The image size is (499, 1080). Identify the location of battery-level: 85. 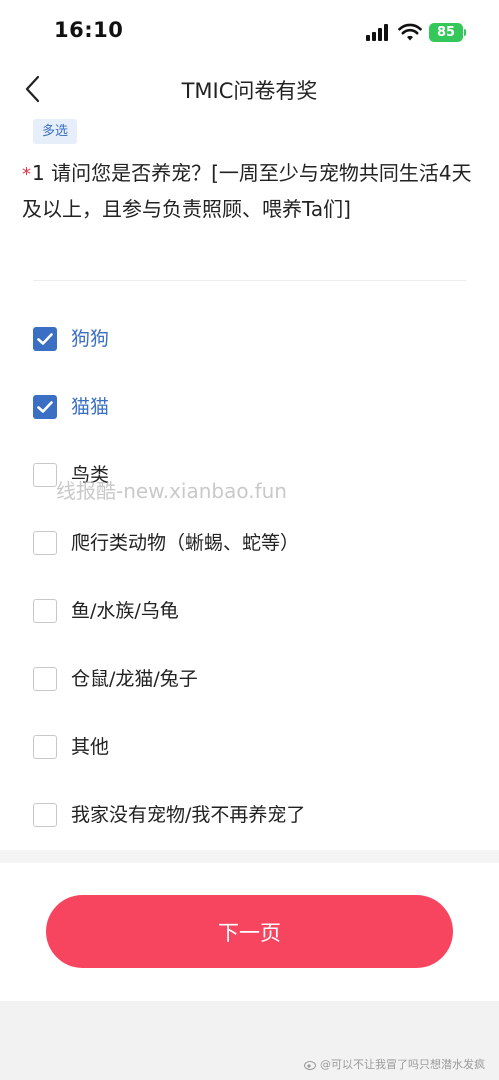
(446, 32).